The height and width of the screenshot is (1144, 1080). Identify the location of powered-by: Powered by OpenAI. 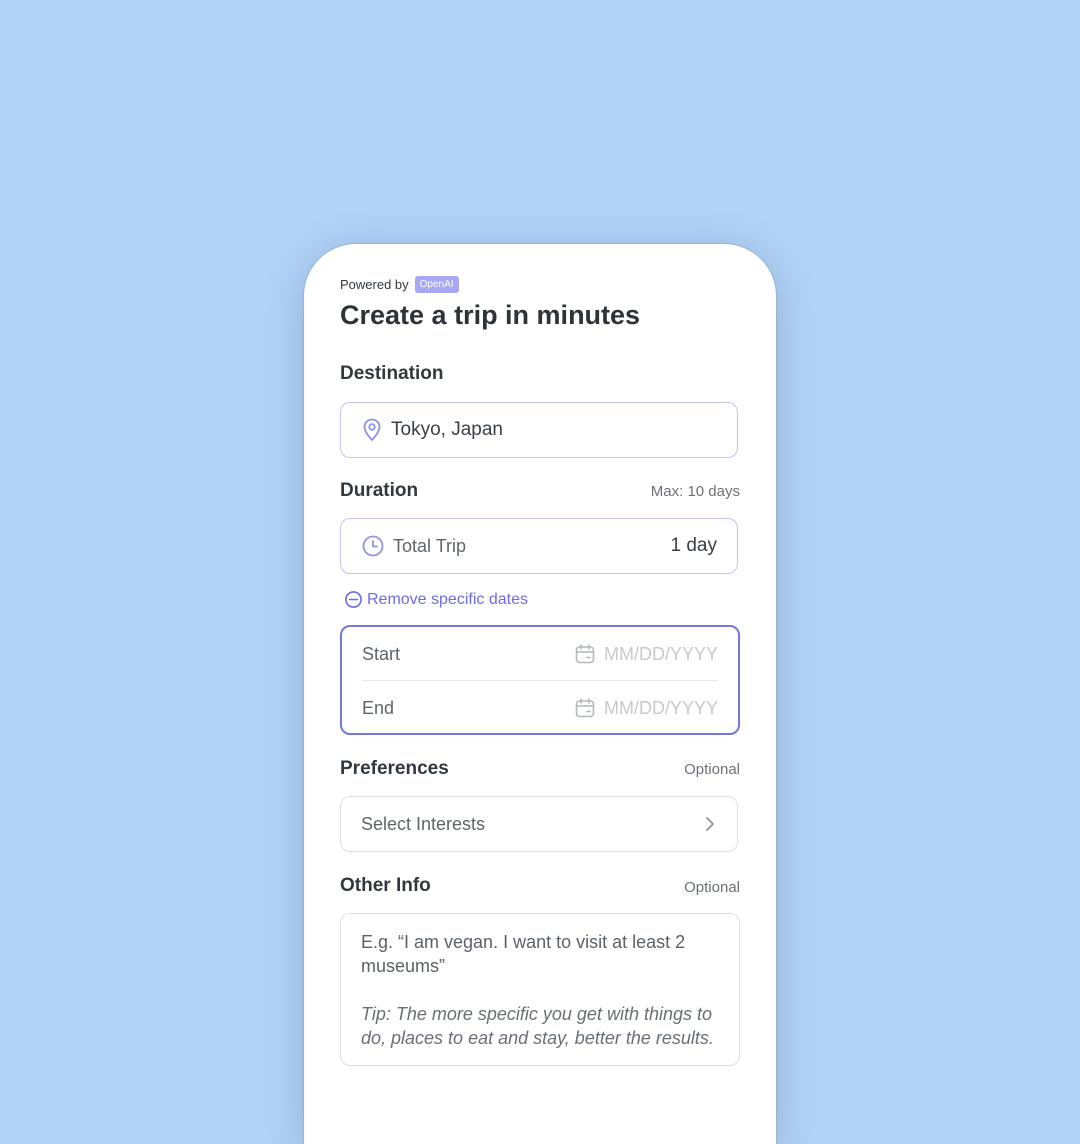
(399, 284).